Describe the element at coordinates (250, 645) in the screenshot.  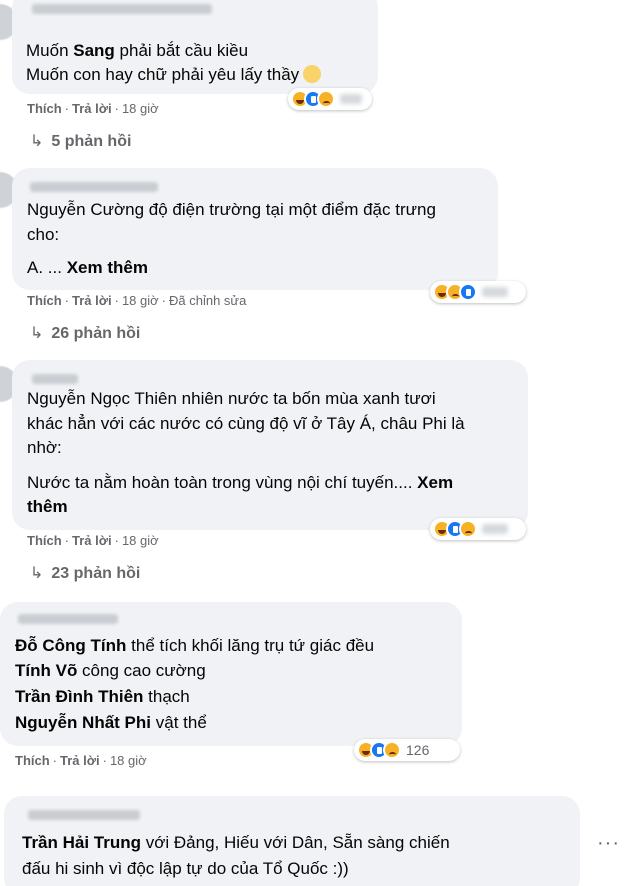
I see `text-run: thể tích khối lăng trụ tứ giác đều` at that location.